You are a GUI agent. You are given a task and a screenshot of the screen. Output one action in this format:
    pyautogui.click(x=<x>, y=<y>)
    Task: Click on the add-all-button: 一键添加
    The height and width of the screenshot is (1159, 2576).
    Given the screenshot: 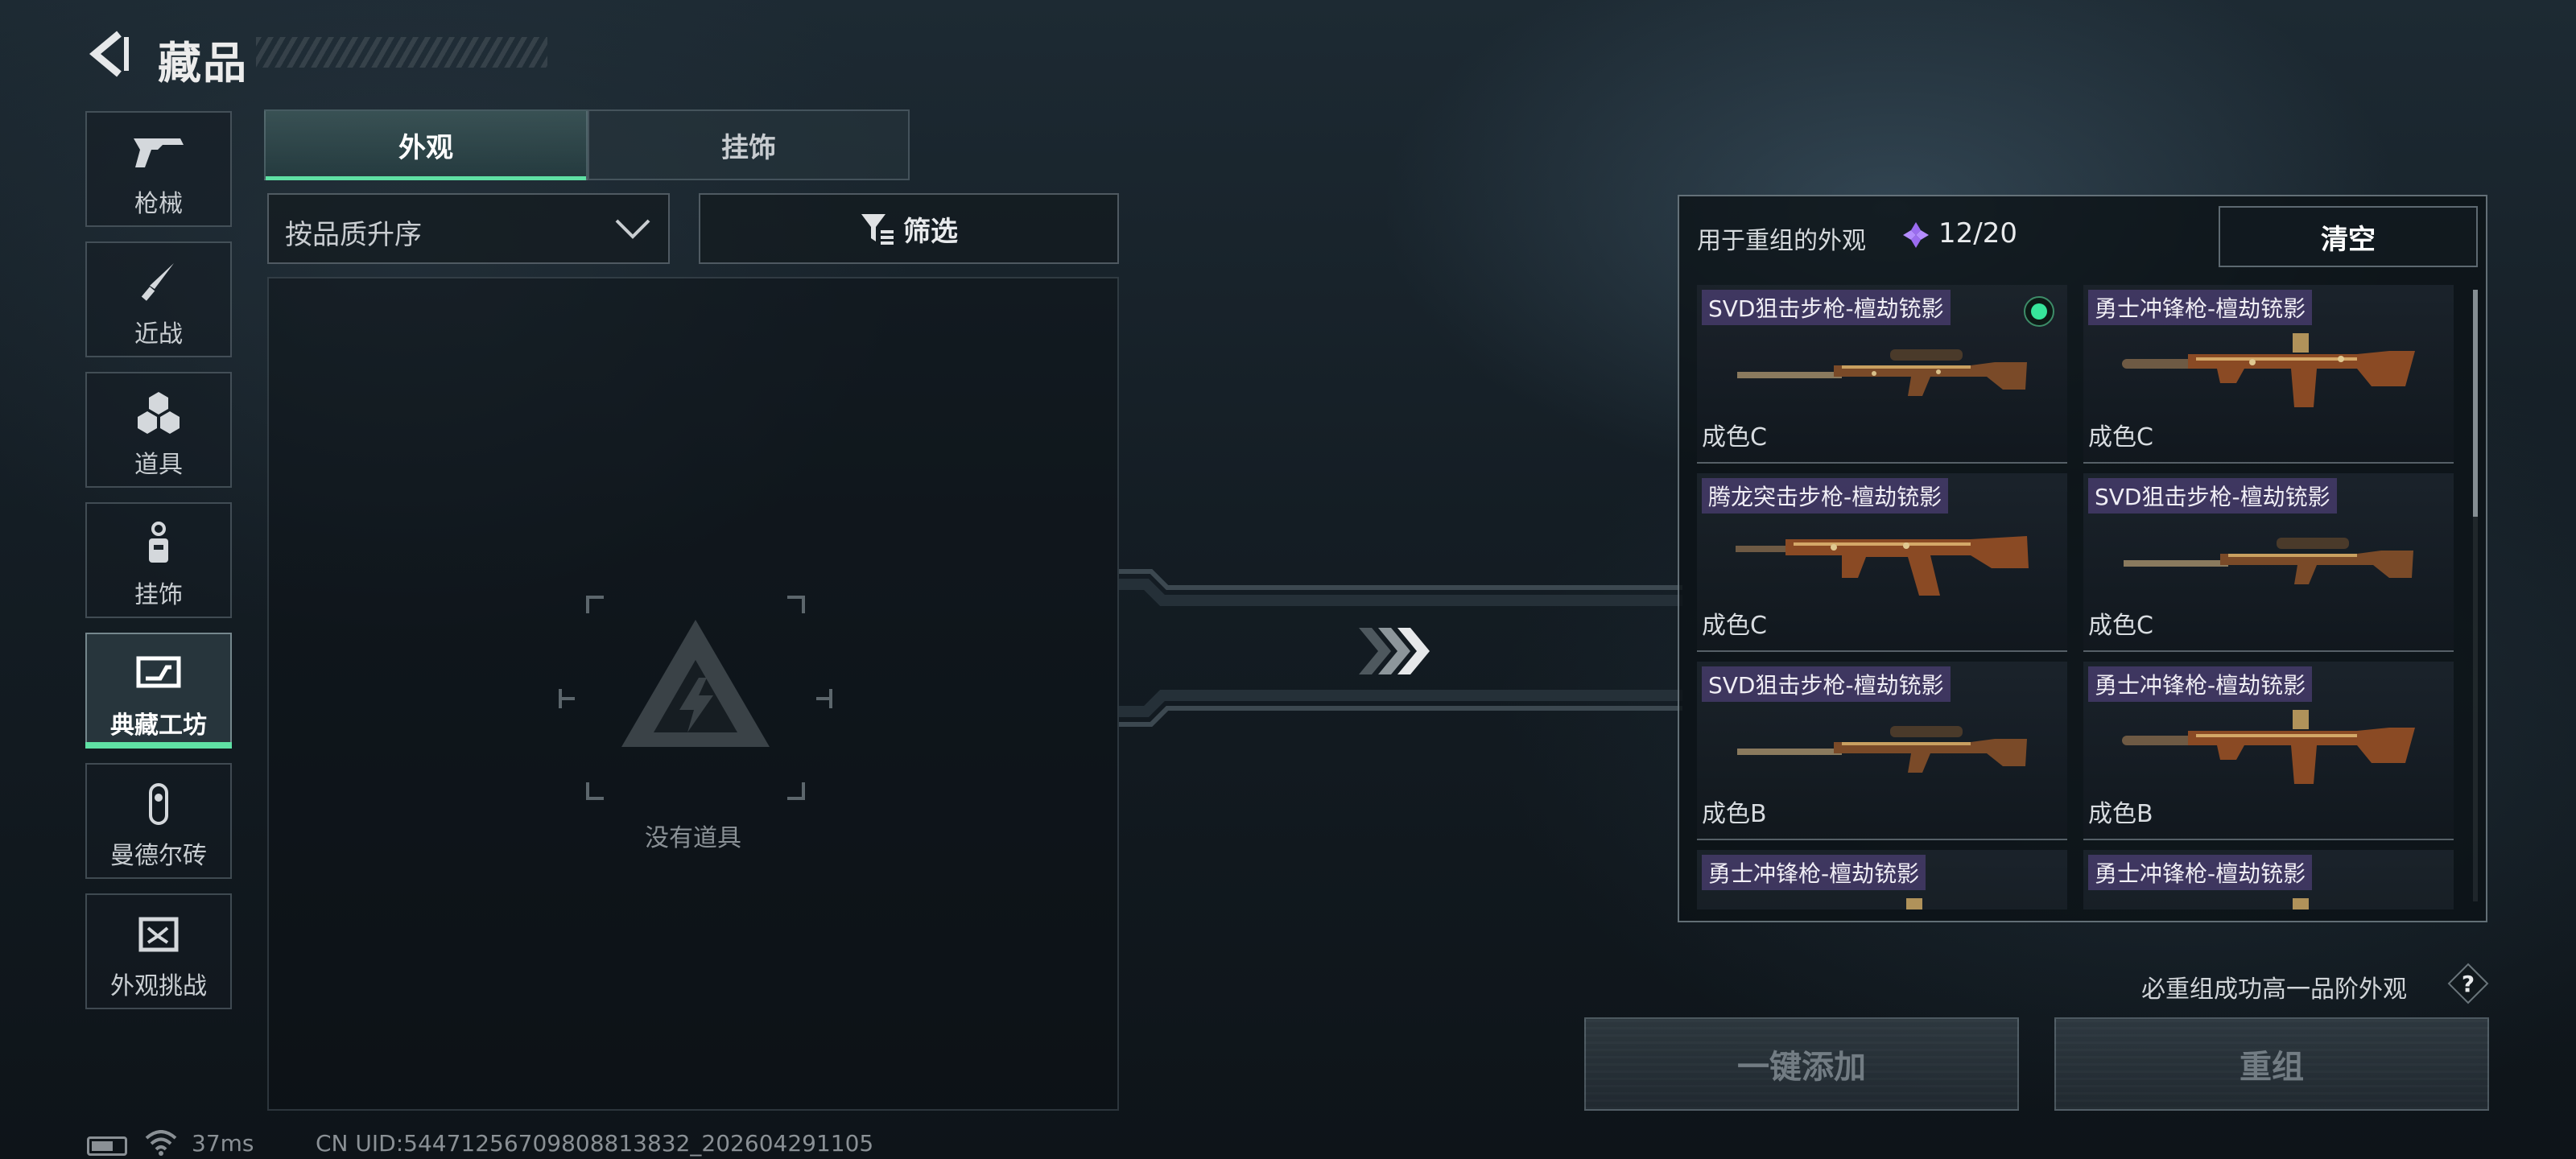 What is the action you would take?
    pyautogui.click(x=1801, y=1064)
    